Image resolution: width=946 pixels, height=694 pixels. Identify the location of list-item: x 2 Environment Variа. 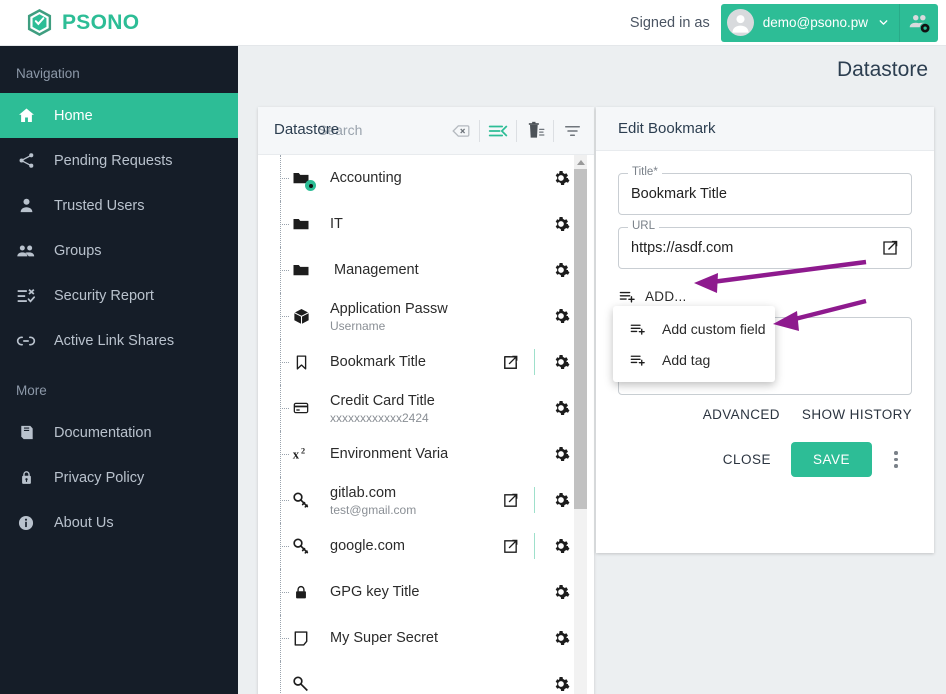
(426, 454).